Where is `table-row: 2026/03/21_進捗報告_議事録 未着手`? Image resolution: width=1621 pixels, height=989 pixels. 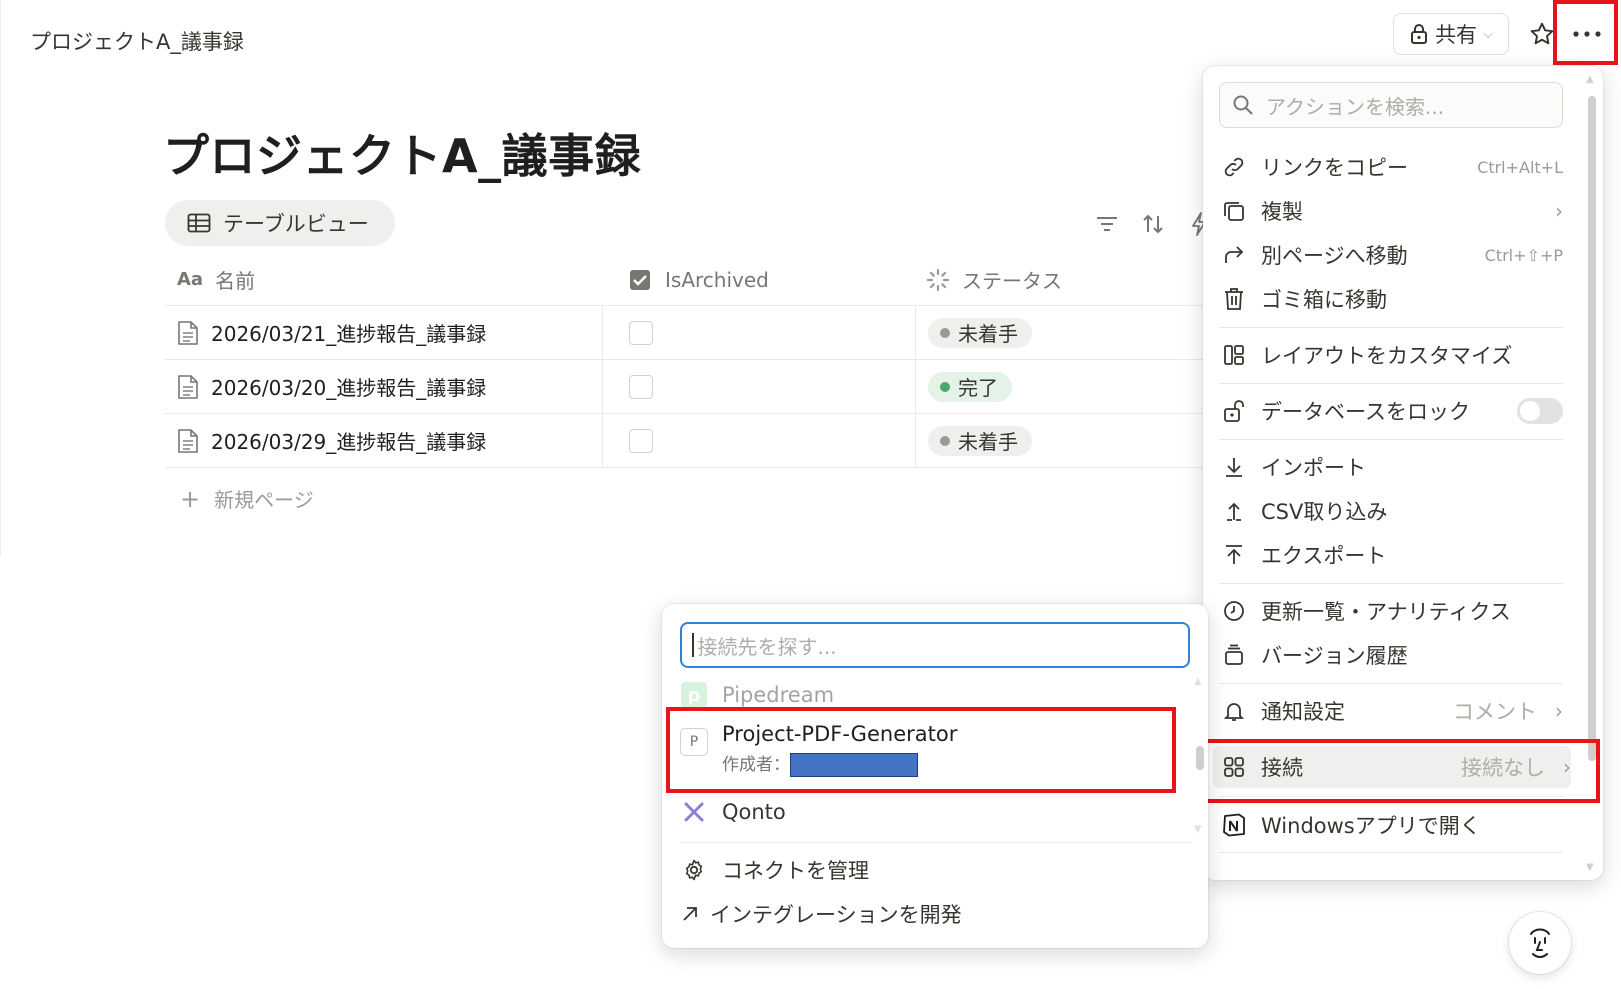
table-row: 2026/03/21_進捗報告_議事録 未着手 is located at coordinates (685, 333).